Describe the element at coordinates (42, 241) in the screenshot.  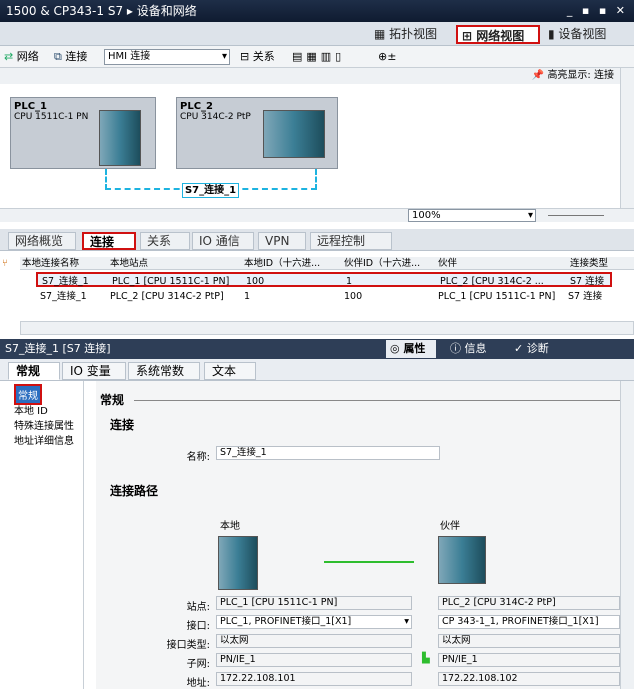
I see `tab-network-overview: 网络概览` at that location.